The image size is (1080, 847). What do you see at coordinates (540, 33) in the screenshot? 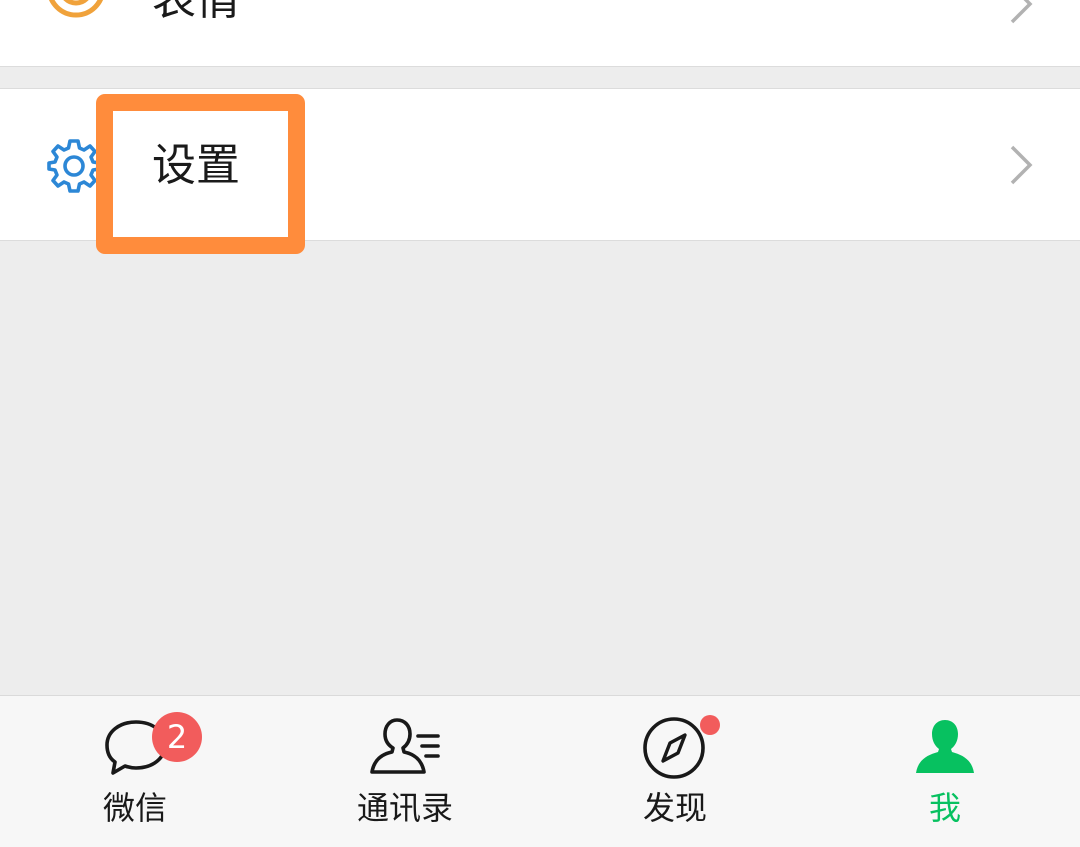
I see `list-item-stickers: 表情` at bounding box center [540, 33].